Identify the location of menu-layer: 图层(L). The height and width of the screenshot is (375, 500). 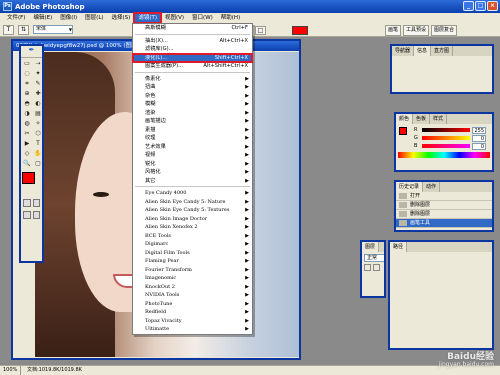
(94, 18).